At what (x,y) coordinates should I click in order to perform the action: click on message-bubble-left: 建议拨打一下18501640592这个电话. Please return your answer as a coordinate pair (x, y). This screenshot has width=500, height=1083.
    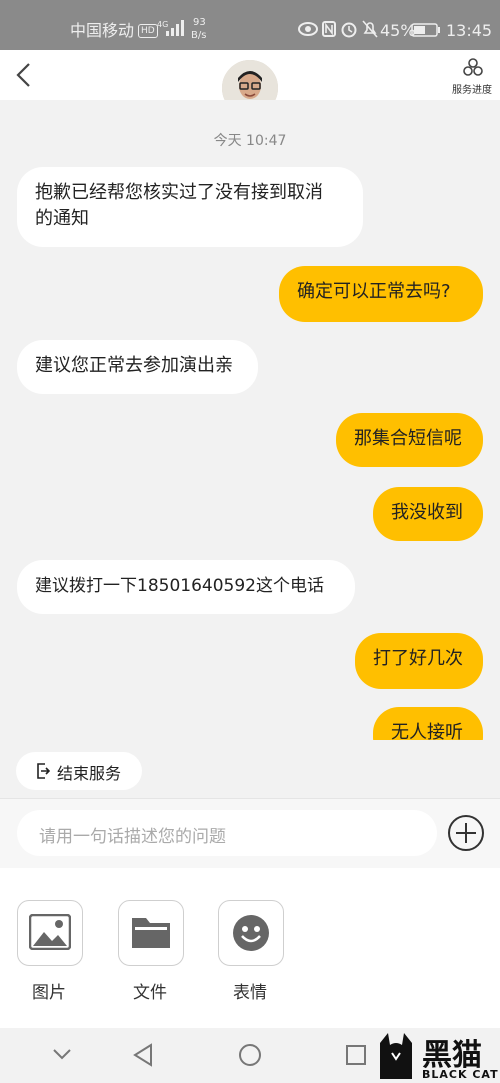
    Looking at the image, I should click on (186, 587).